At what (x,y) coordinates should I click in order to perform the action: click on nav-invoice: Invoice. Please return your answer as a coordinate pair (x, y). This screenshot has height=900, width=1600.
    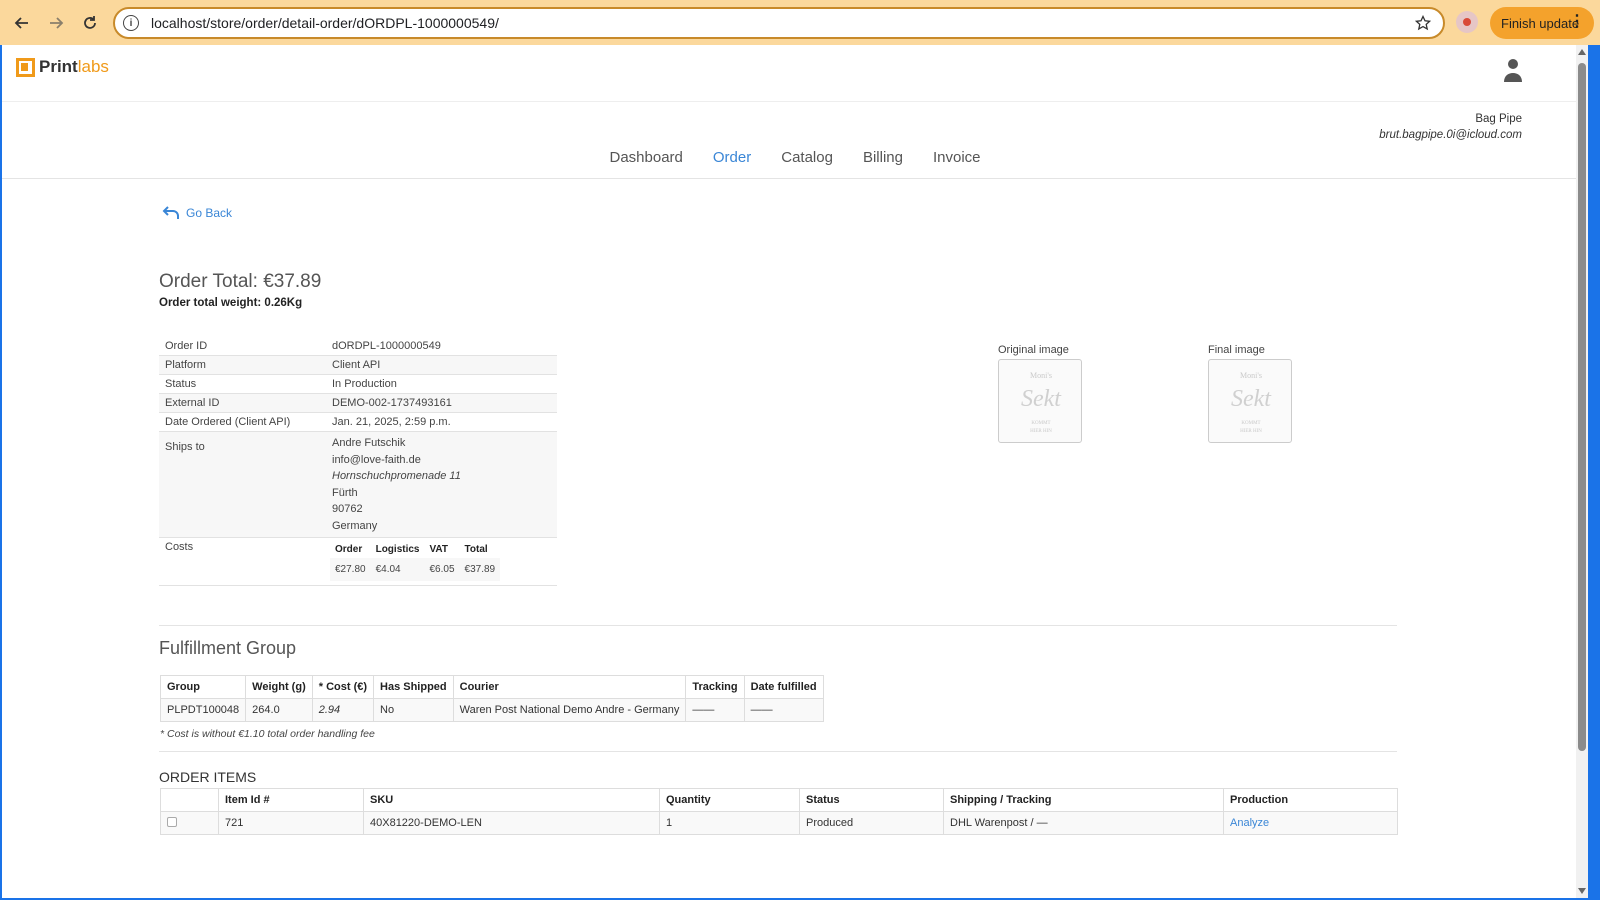
    Looking at the image, I should click on (957, 157).